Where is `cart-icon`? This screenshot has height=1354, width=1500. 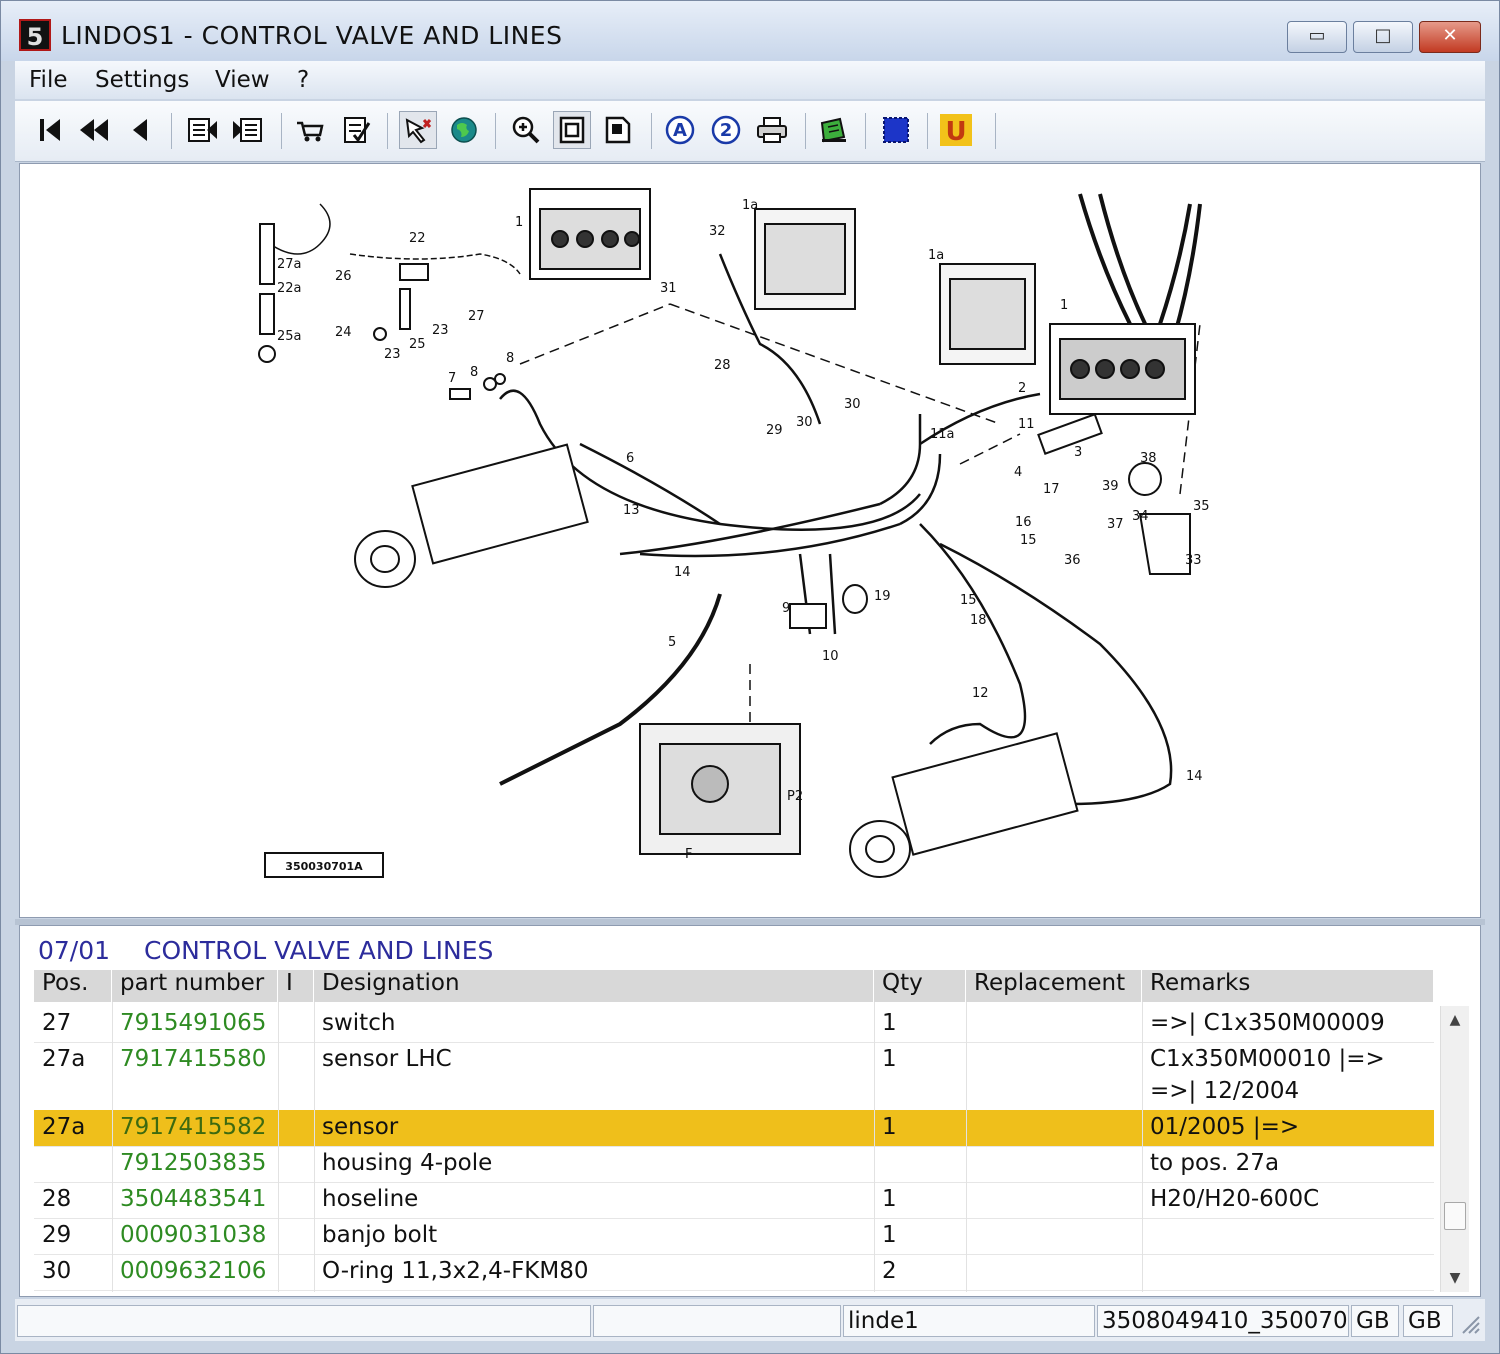
cart-icon is located at coordinates (310, 130).